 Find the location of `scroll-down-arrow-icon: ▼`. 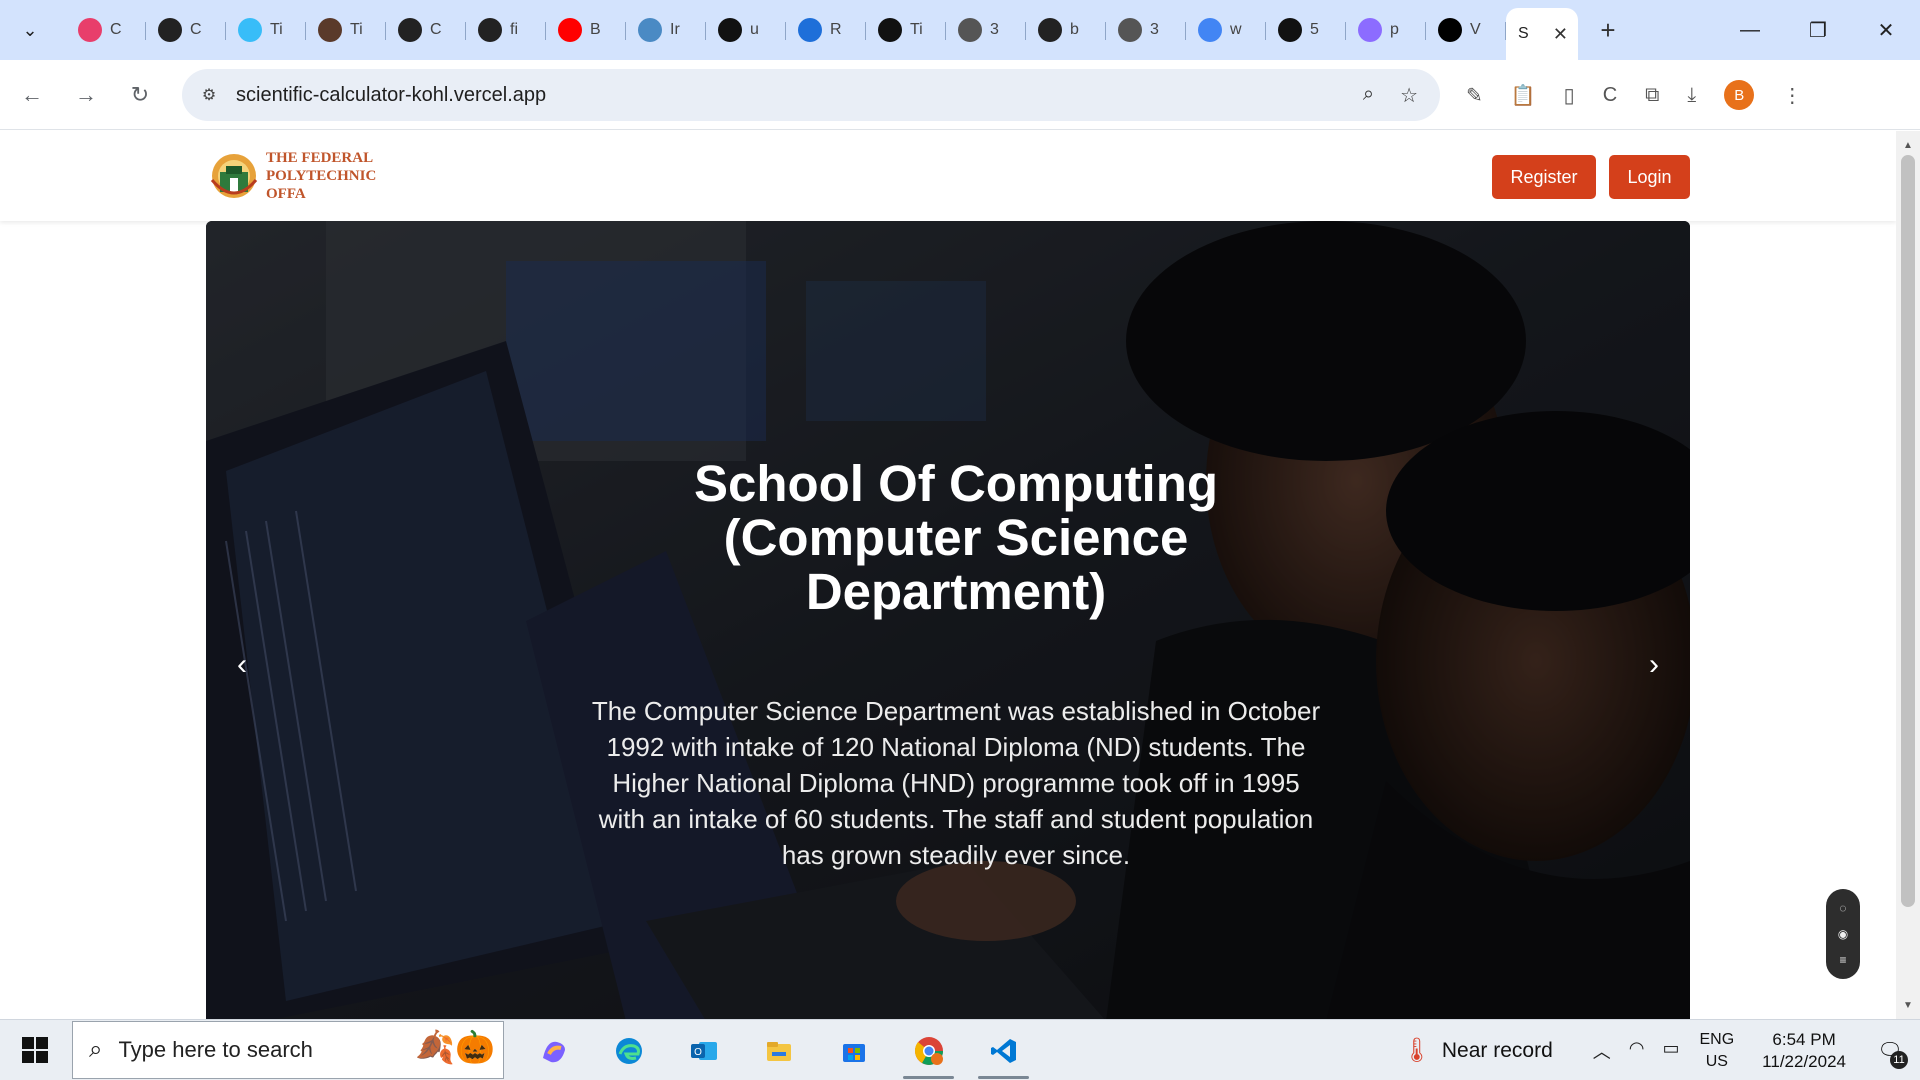

scroll-down-arrow-icon: ▼ is located at coordinates (1908, 1005).